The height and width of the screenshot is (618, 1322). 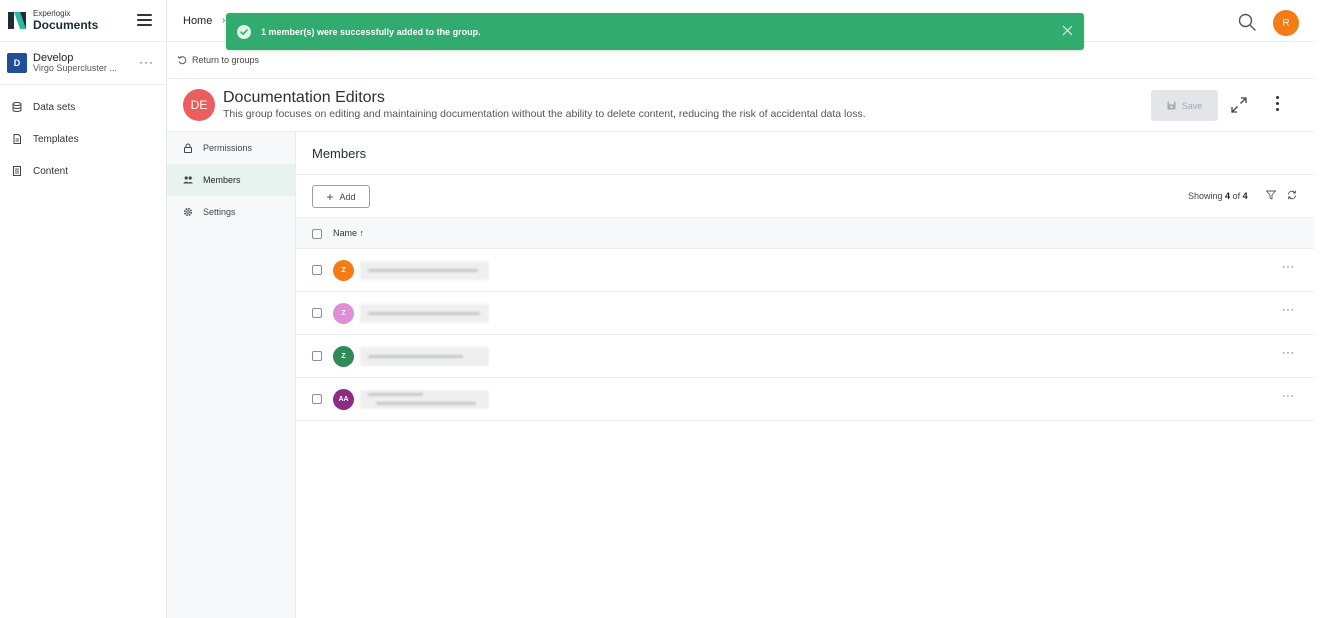 I want to click on tab-label: Settings, so click(x=219, y=212).